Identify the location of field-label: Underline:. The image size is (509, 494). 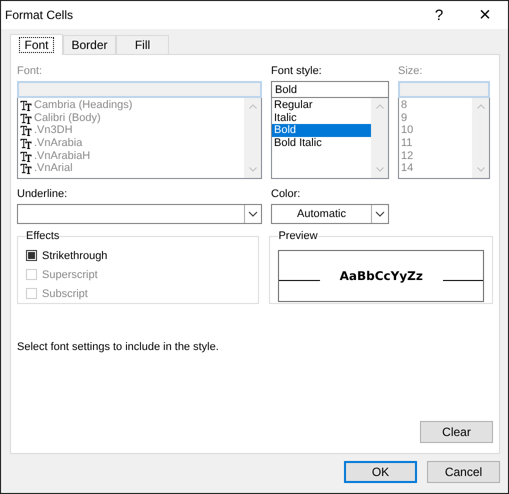
(42, 195).